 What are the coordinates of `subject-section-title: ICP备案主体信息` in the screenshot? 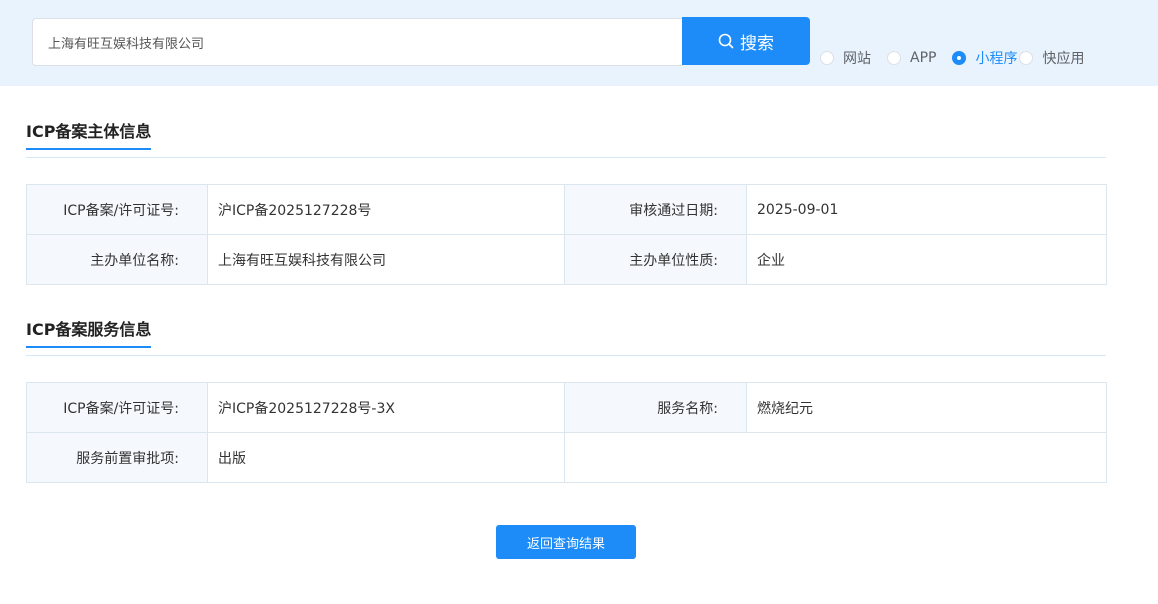 It's located at (89, 136).